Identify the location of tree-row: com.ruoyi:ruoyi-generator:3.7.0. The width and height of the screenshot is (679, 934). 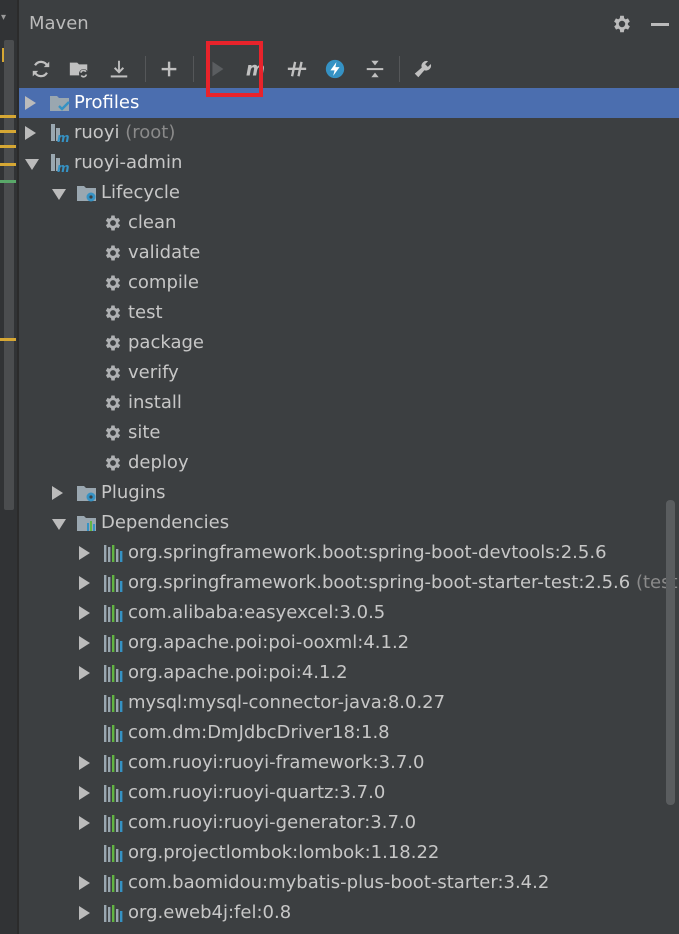
(349, 823).